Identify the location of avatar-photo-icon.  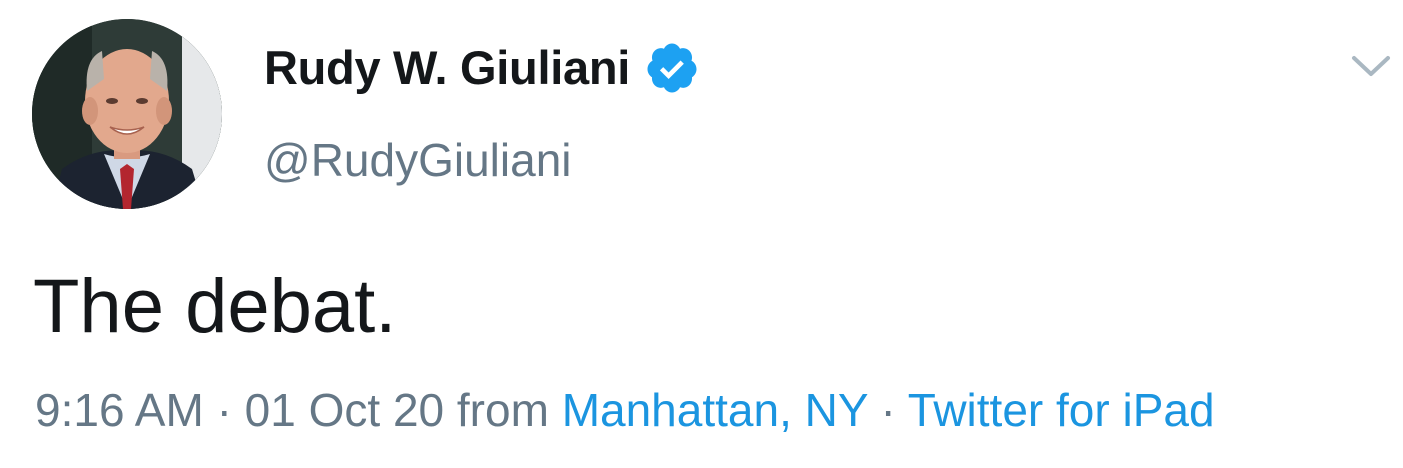
(127, 114).